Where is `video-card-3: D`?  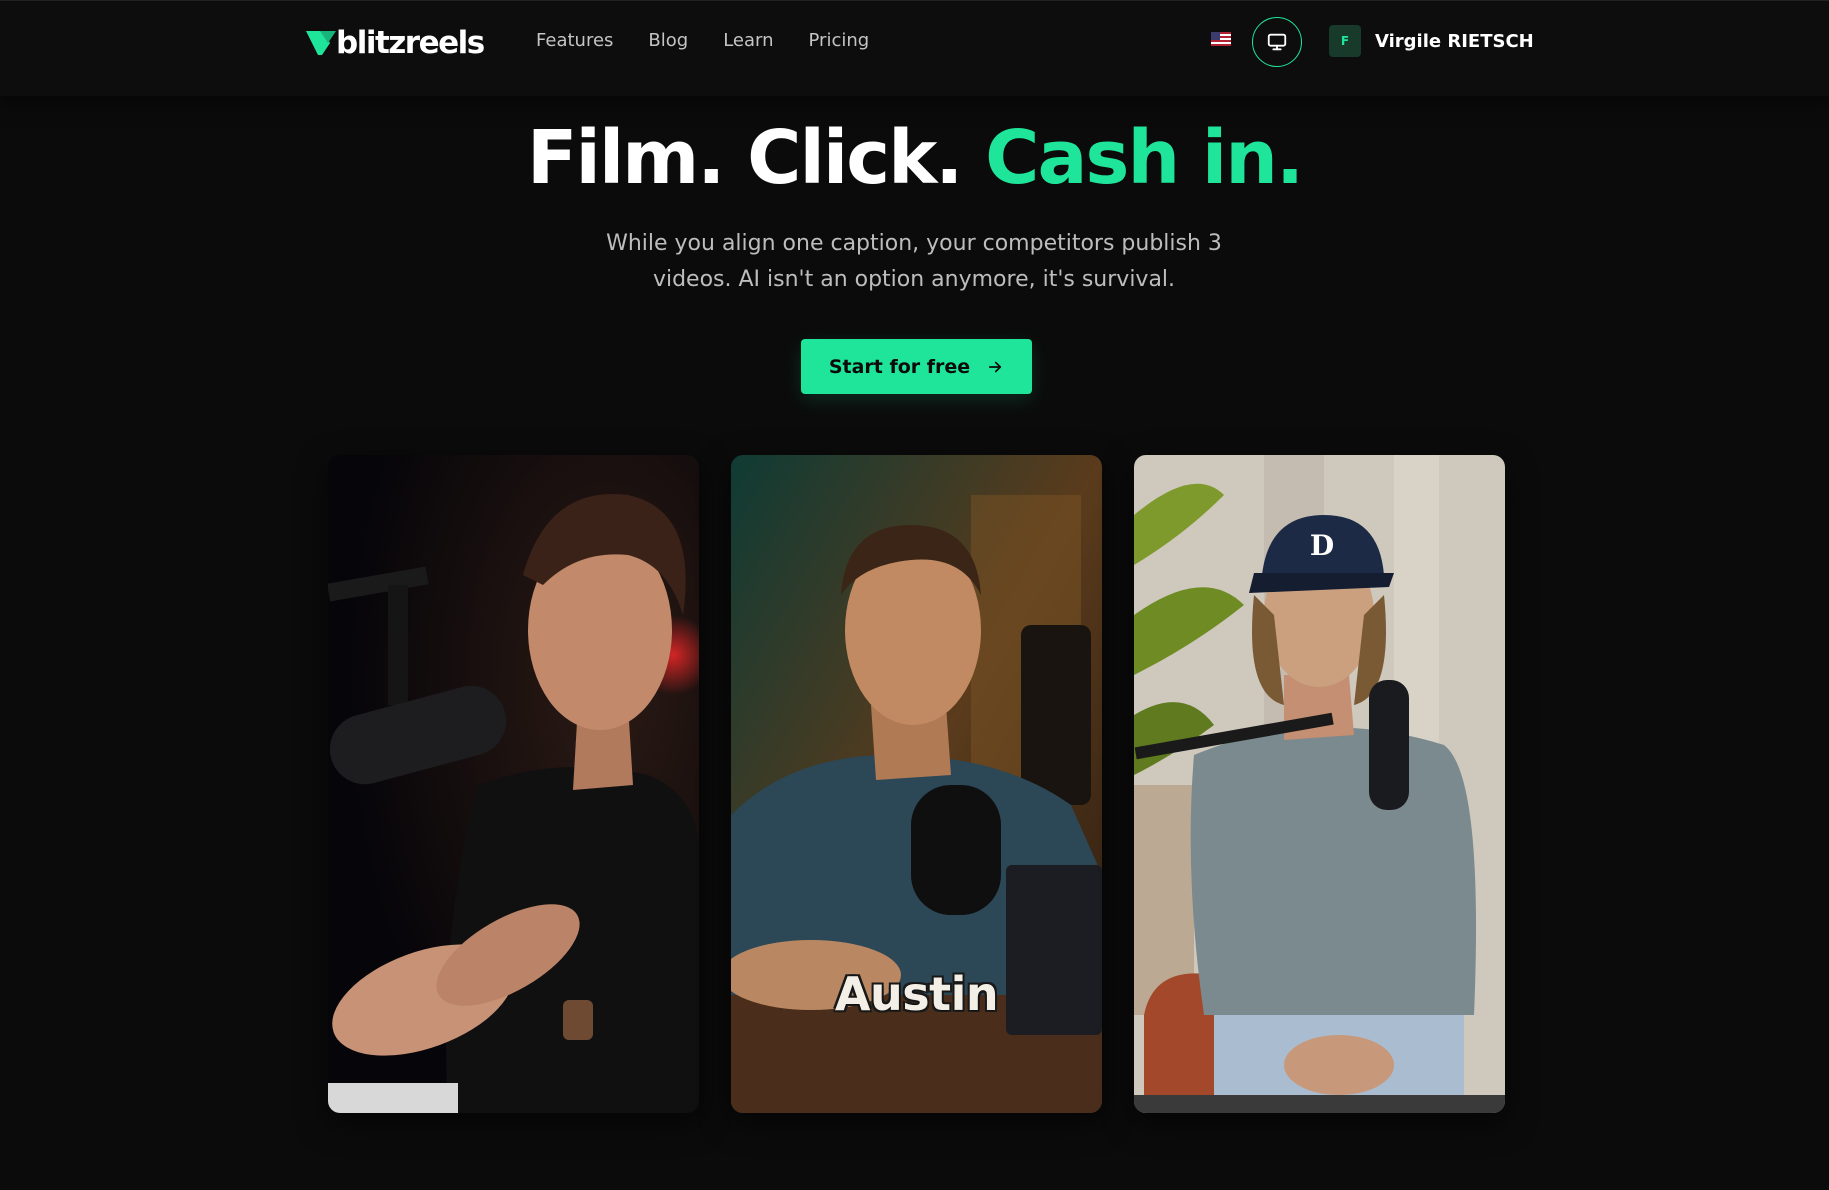 video-card-3: D is located at coordinates (1319, 784).